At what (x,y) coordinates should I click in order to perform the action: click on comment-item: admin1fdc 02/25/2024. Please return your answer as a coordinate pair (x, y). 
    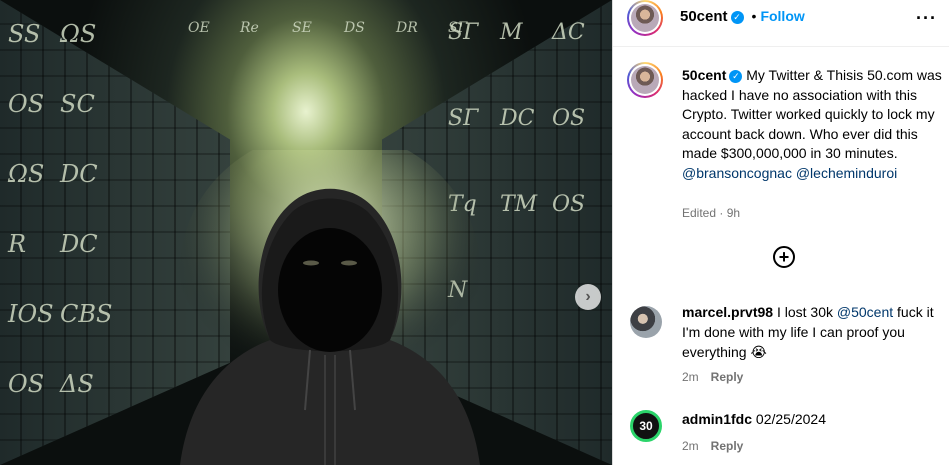
    Looking at the image, I should click on (814, 419).